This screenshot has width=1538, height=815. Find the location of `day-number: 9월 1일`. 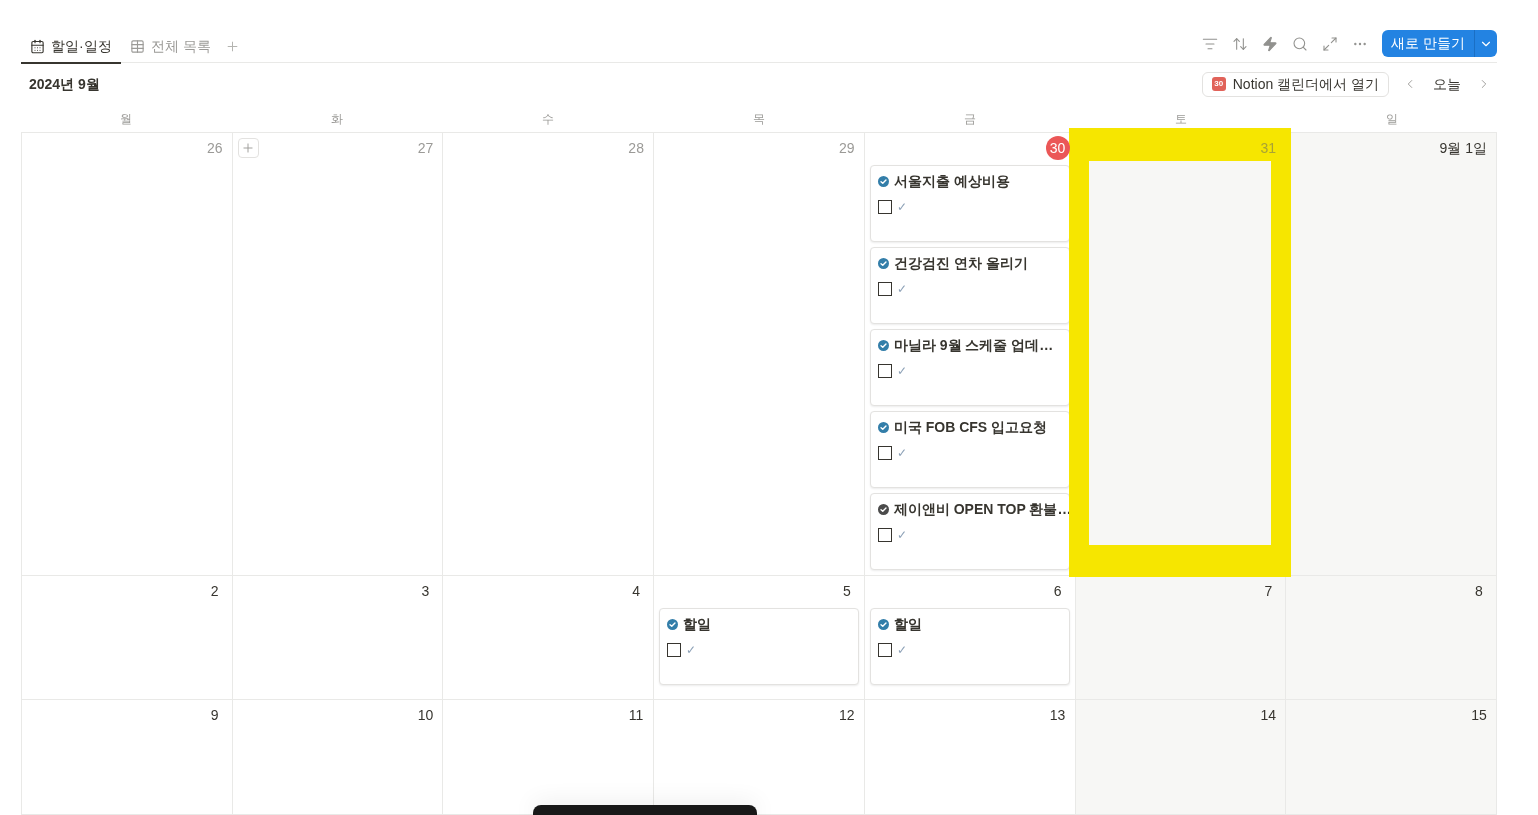

day-number: 9월 1일 is located at coordinates (1463, 148).